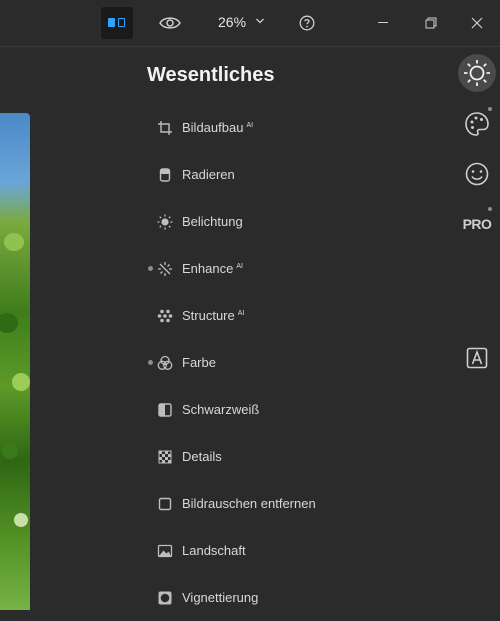  What do you see at coordinates (165, 409) in the screenshot?
I see `black-white-icon` at bounding box center [165, 409].